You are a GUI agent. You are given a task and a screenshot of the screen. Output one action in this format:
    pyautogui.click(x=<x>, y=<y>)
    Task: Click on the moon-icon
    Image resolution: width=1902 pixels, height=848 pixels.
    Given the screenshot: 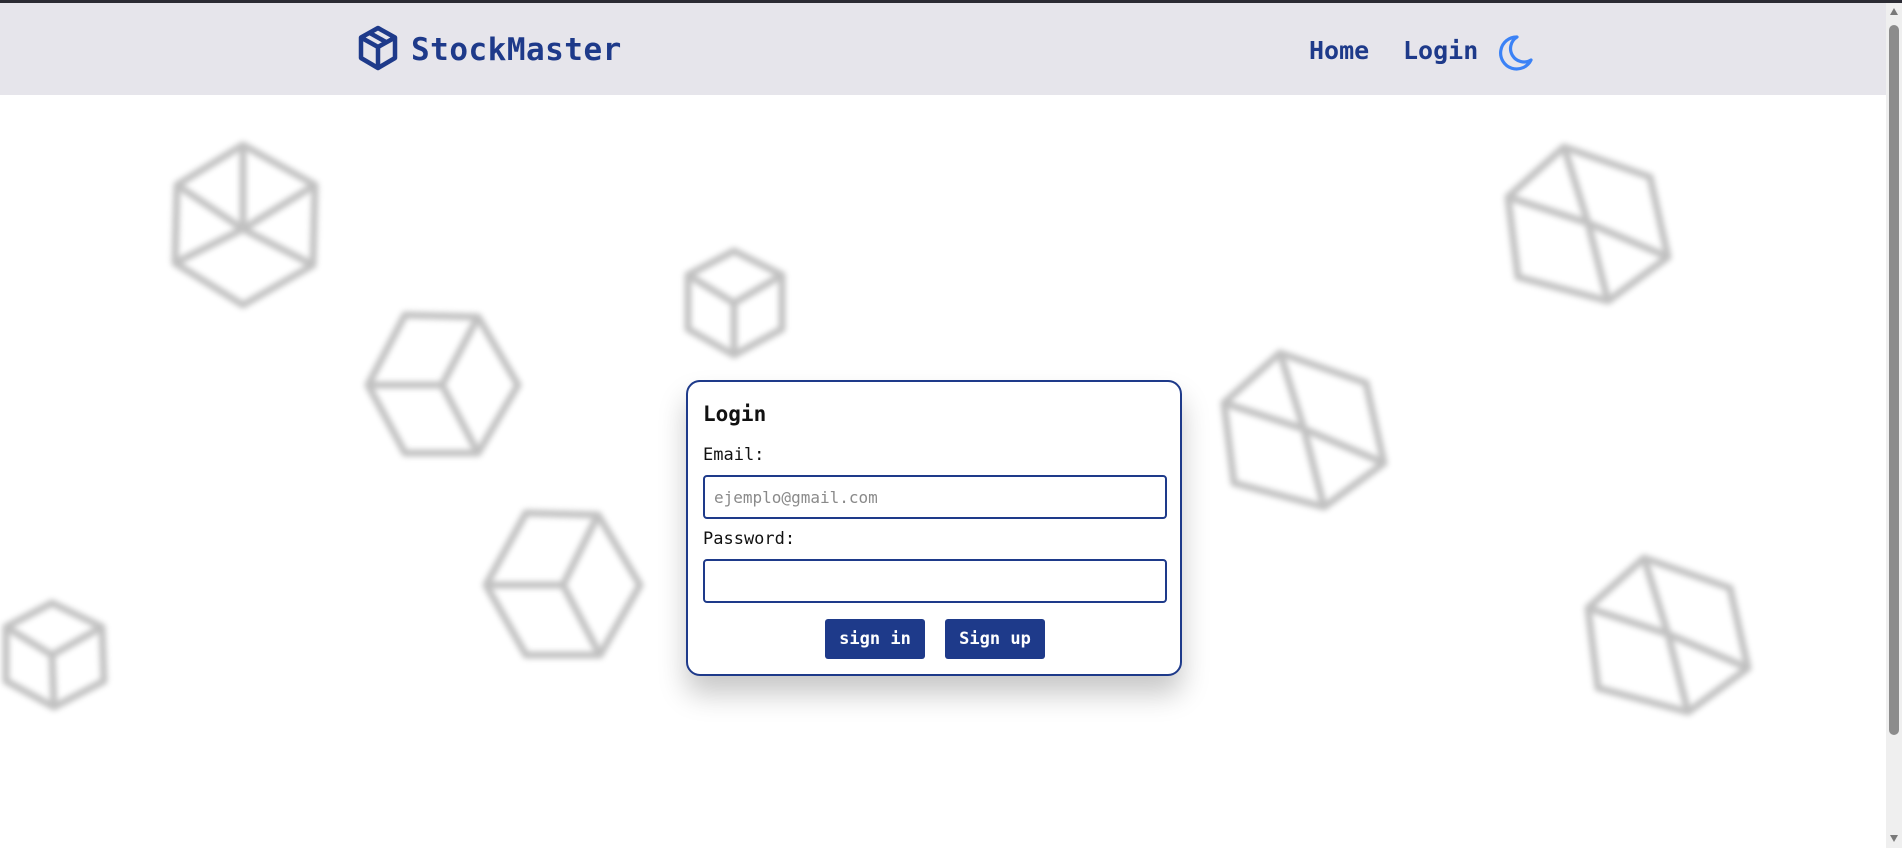 What is the action you would take?
    pyautogui.click(x=1515, y=55)
    